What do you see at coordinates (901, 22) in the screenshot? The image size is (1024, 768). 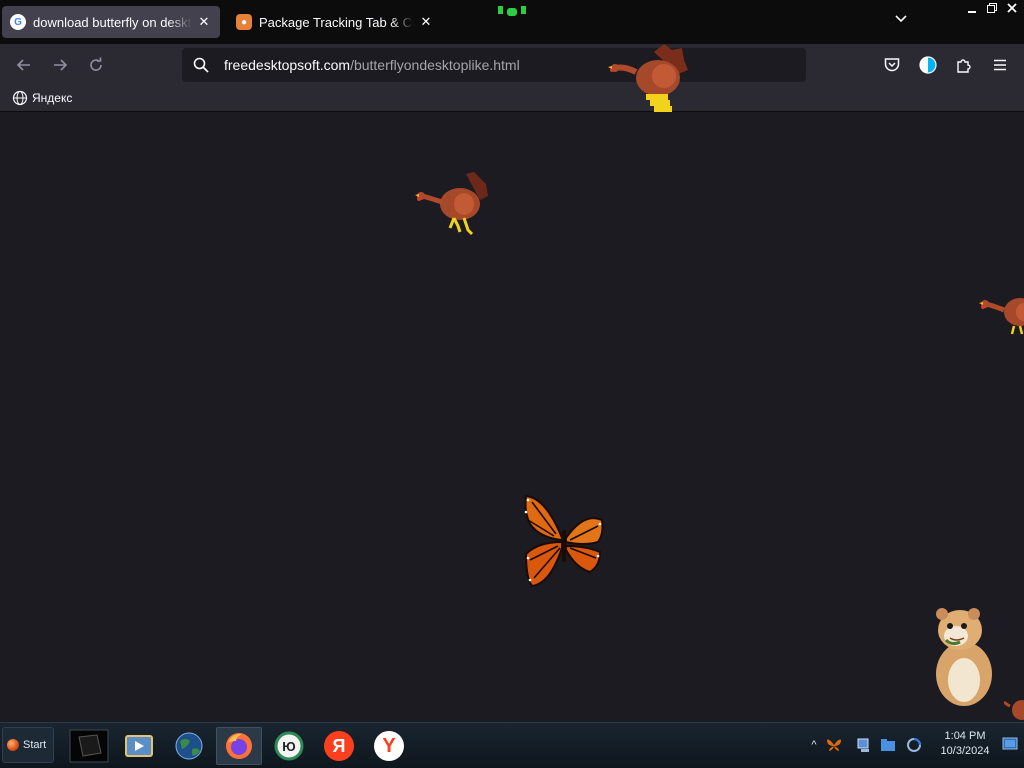 I see `list-all-tabs-button` at bounding box center [901, 22].